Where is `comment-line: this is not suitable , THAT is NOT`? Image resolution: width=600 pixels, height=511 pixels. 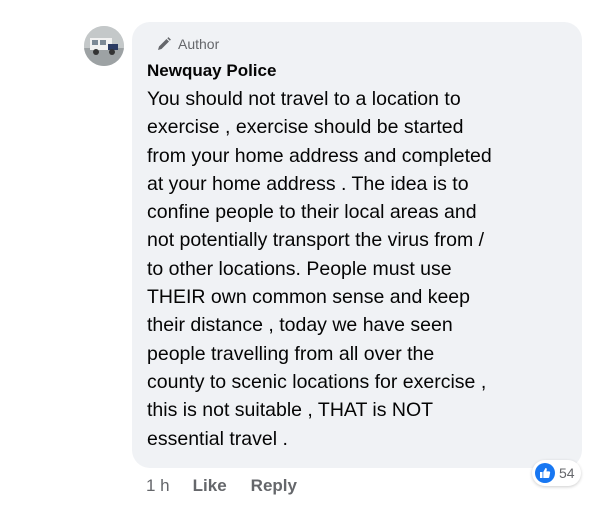 comment-line: this is not suitable , THAT is NOT is located at coordinates (290, 410).